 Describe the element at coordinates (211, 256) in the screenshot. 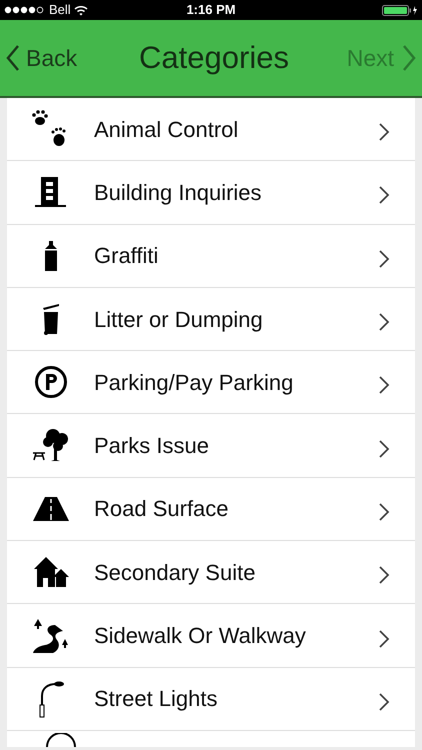

I see `category-row: Graffiti` at that location.